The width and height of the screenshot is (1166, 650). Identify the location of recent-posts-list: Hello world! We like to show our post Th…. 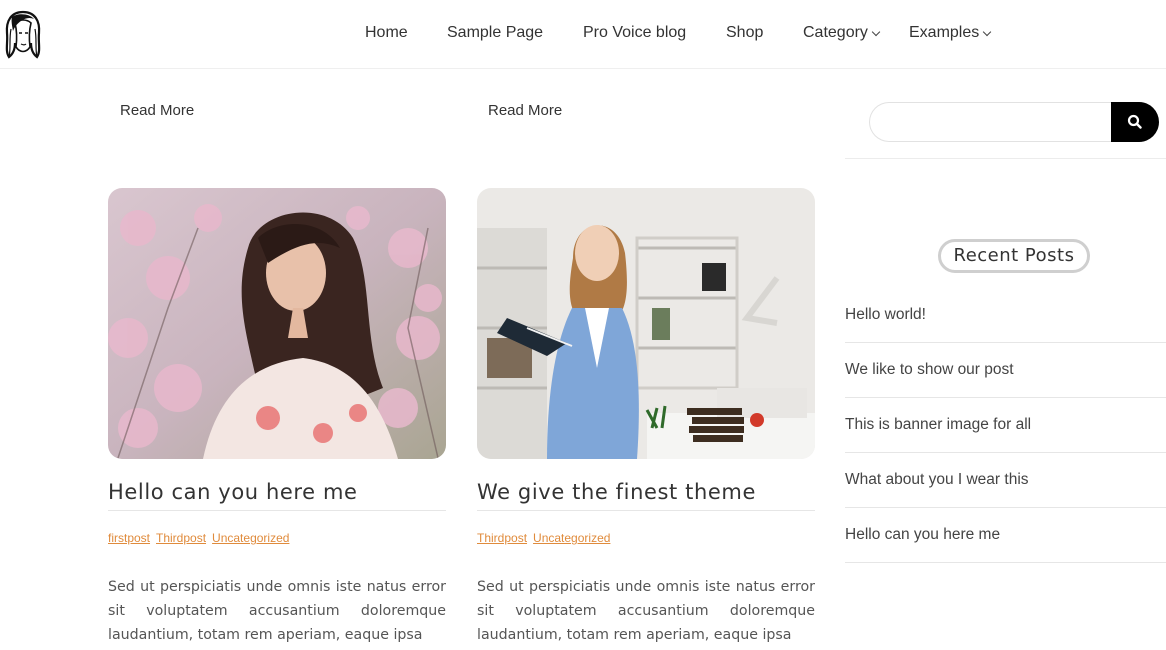
(1005, 425).